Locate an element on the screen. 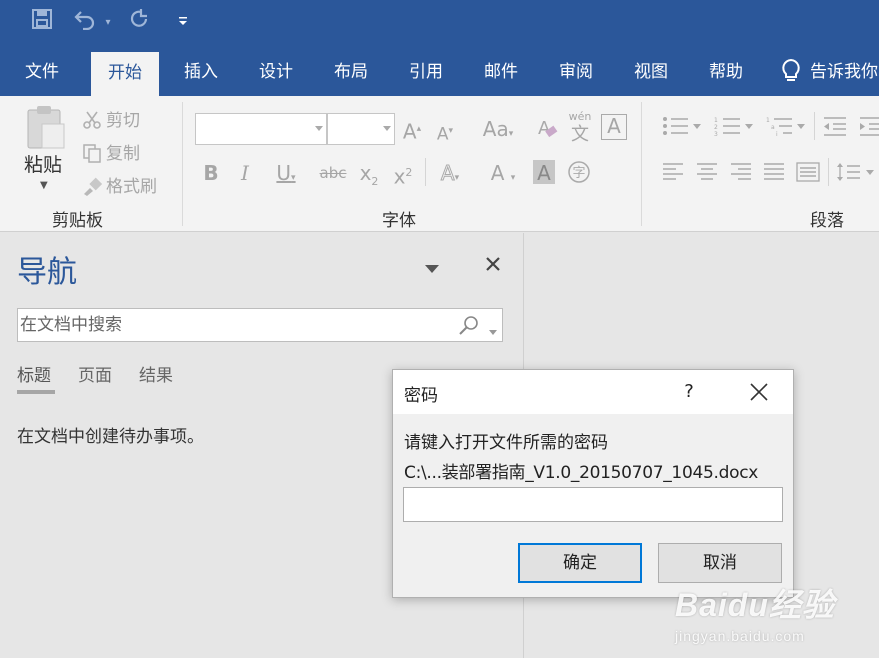 This screenshot has width=879, height=658. search-icon is located at coordinates (469, 328).